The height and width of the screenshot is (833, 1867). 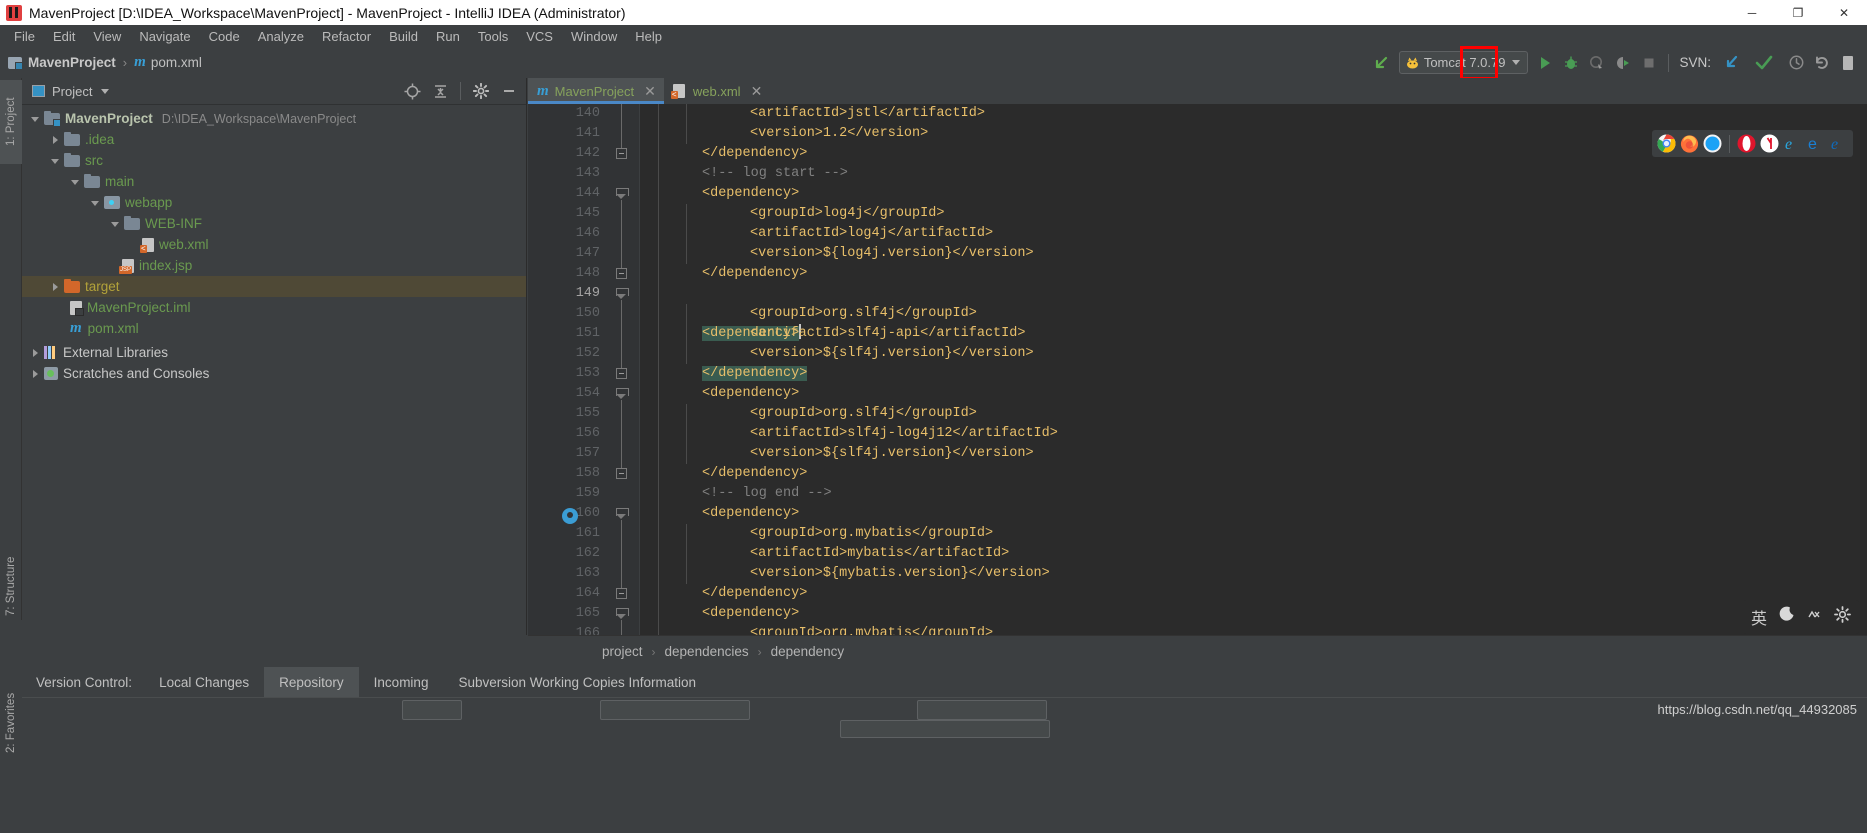 I want to click on tree-node-webxml: web.xml, so click(x=274, y=244).